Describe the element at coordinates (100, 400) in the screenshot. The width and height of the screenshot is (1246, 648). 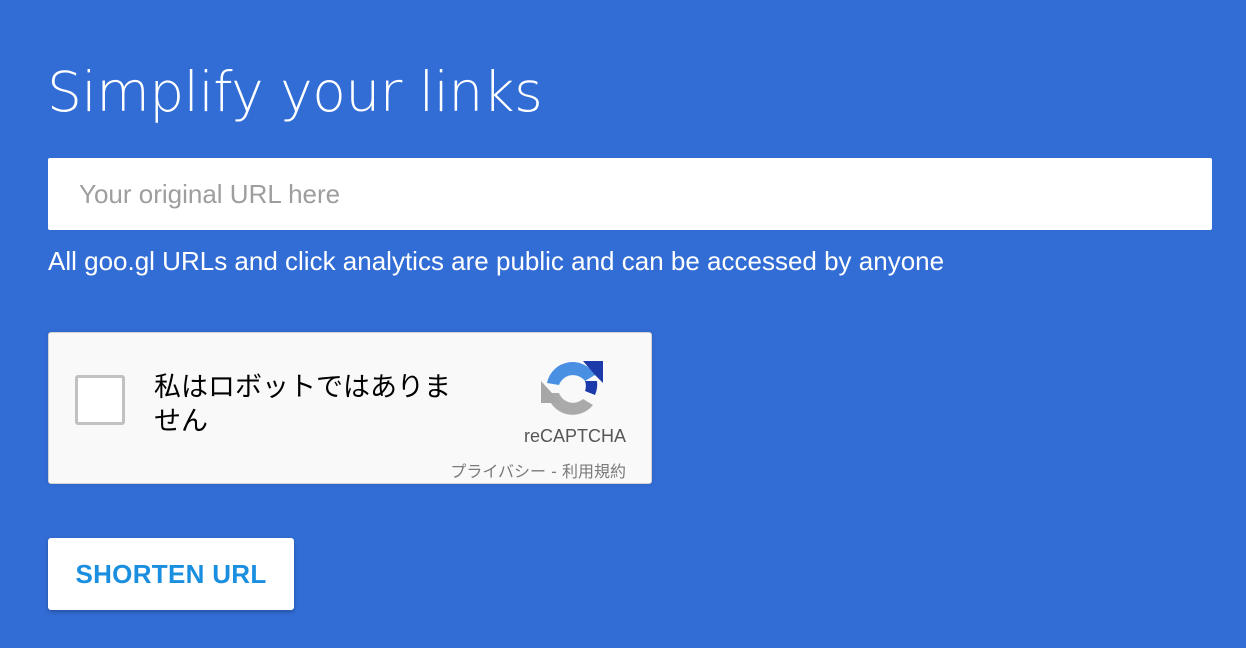
I see `captcha-checkbox` at that location.